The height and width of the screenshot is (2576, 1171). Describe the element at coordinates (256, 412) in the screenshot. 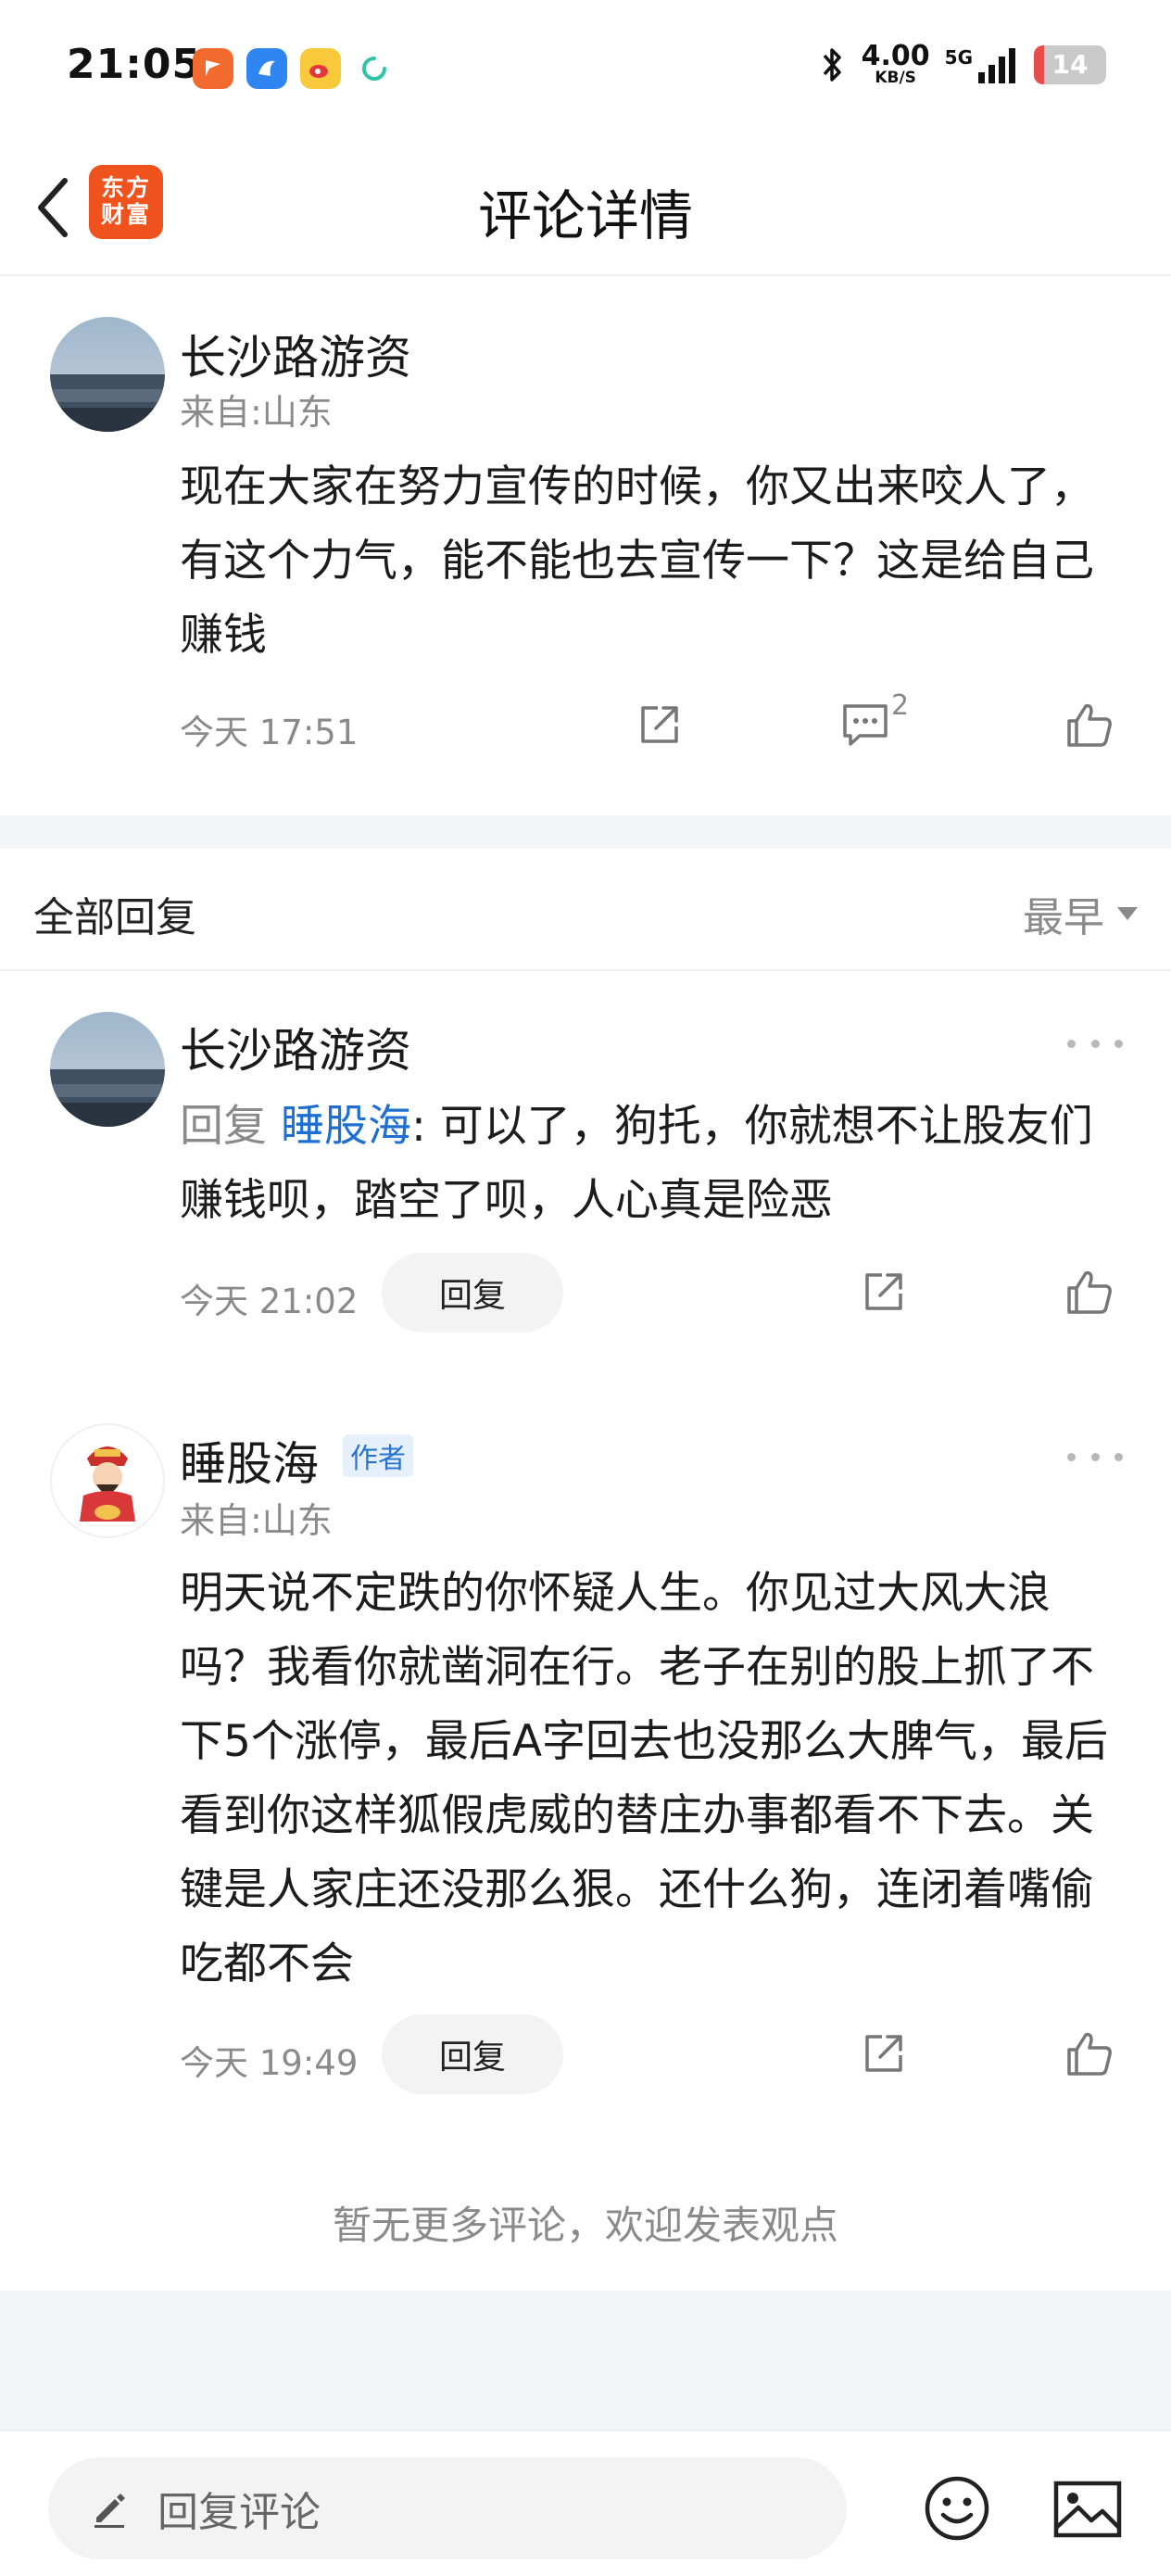

I see `comment-location: 来自:山东` at that location.